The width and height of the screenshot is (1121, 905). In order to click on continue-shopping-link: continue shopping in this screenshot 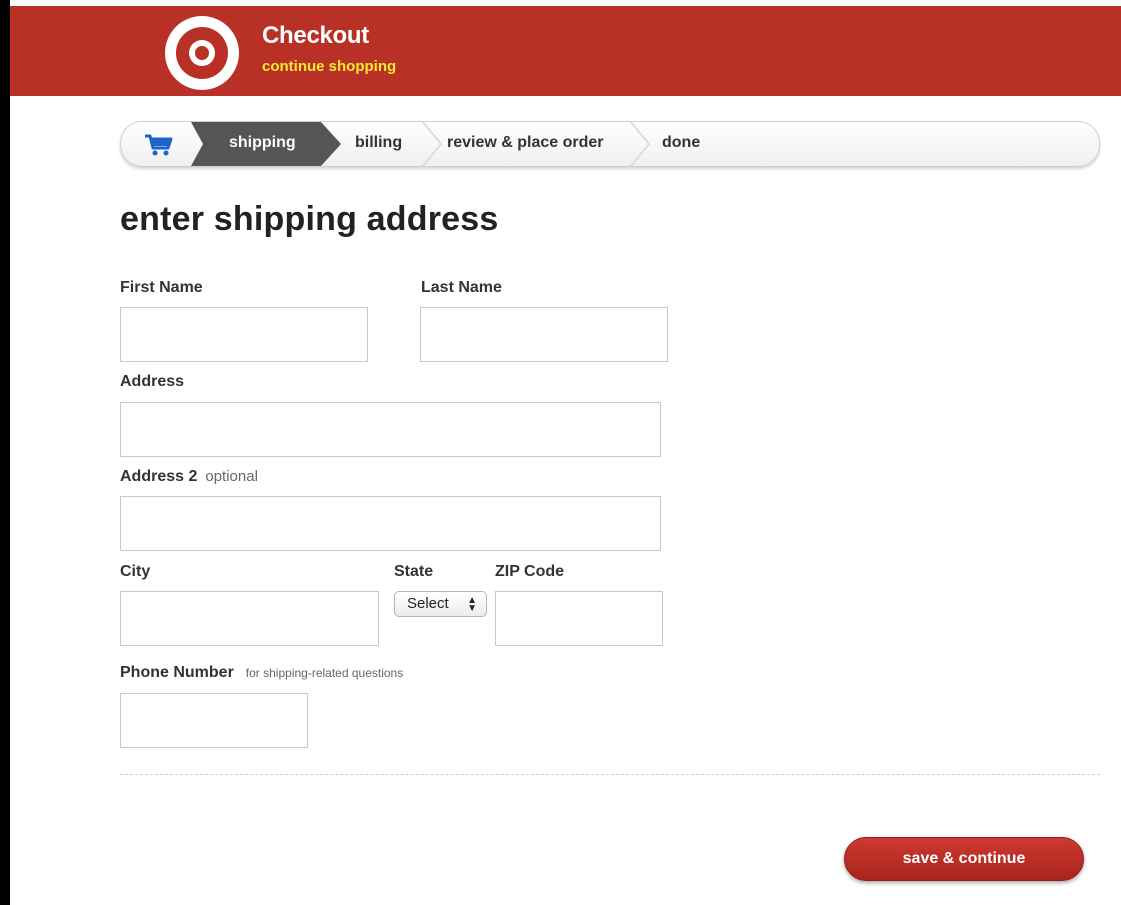, I will do `click(329, 66)`.